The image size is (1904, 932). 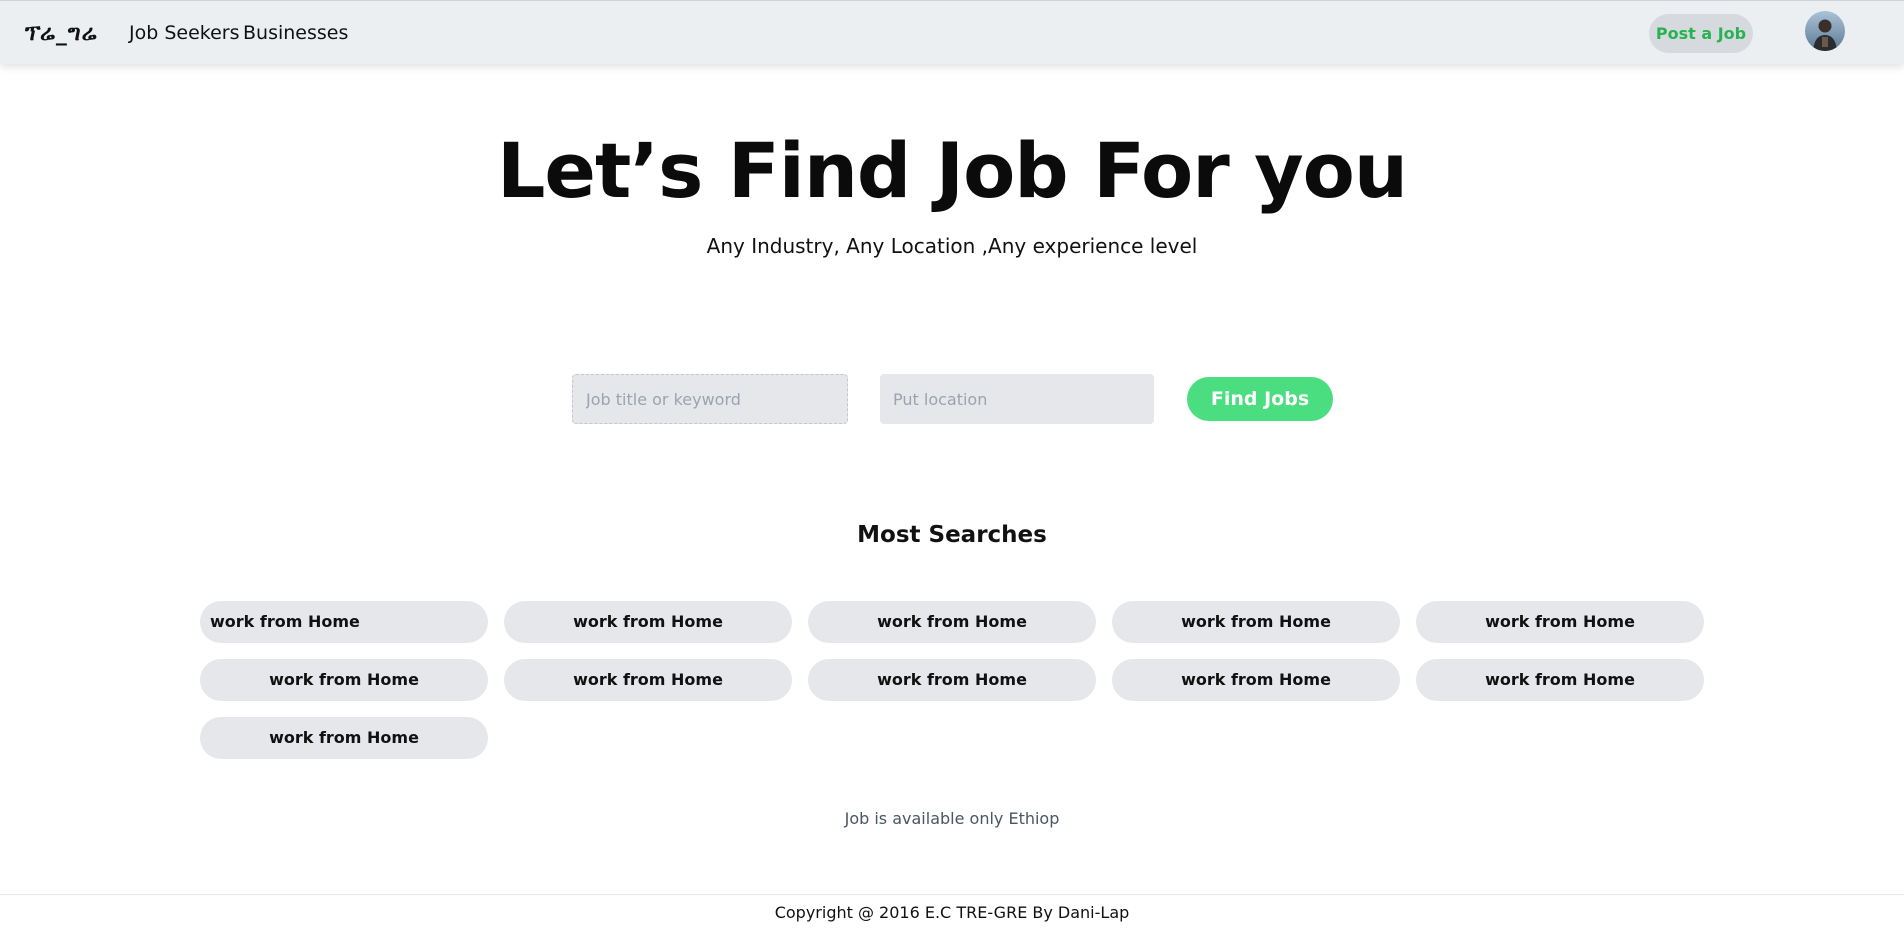 I want to click on top-navbar: ፕሬ_ግሬ Job Seekers Businesses Post a Job, so click(x=952, y=32).